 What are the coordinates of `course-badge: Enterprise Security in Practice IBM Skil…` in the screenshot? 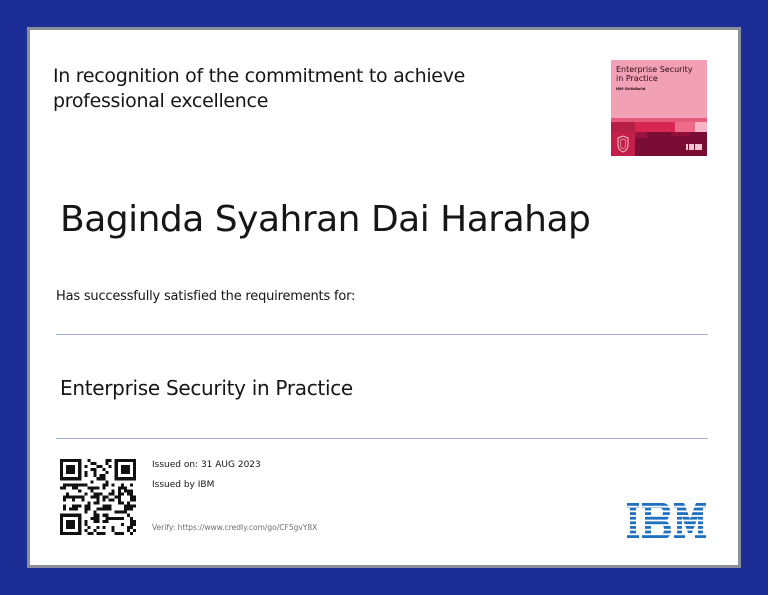 It's located at (659, 108).